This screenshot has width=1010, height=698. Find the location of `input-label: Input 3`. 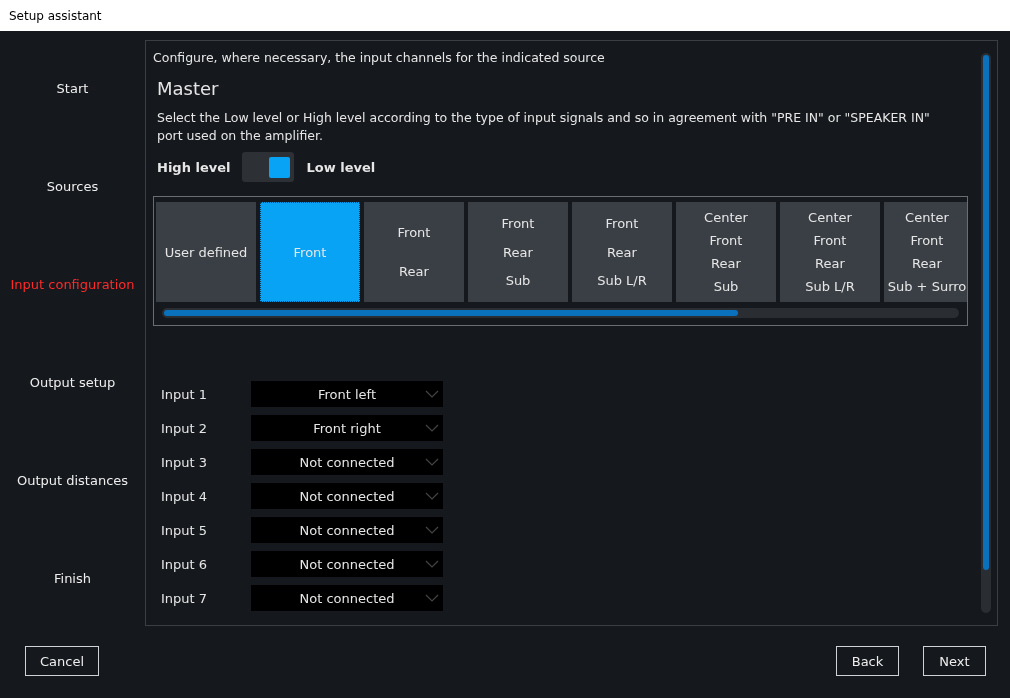

input-label: Input 3 is located at coordinates (185, 462).